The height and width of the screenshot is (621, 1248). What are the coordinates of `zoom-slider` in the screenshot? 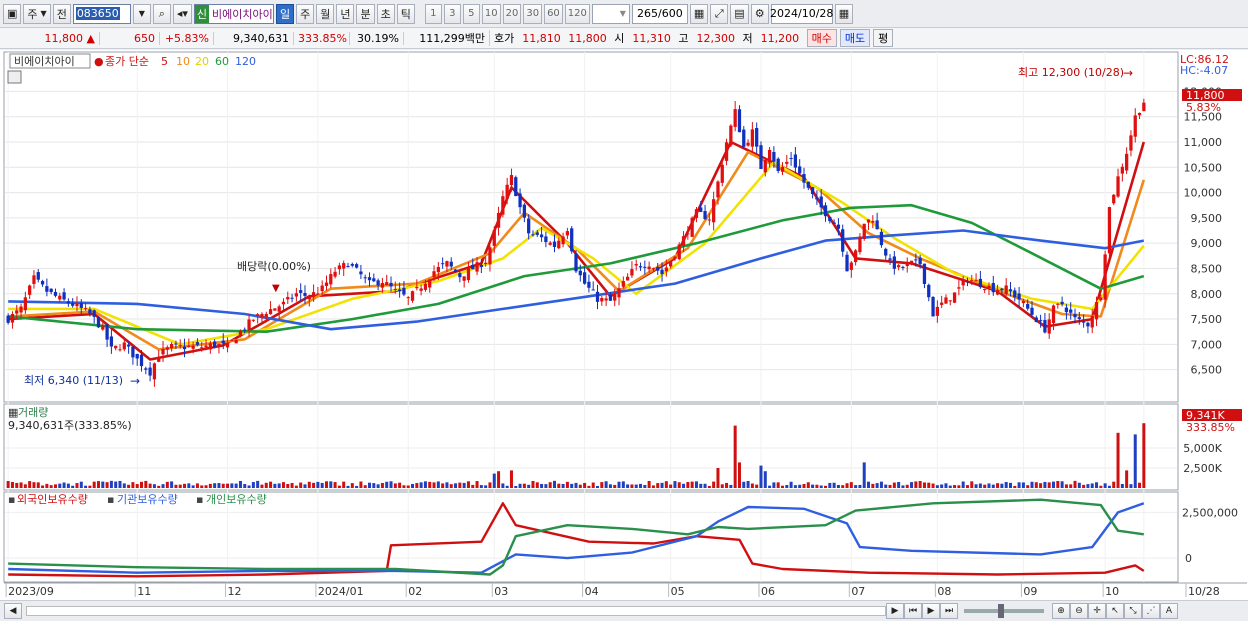 It's located at (1004, 611).